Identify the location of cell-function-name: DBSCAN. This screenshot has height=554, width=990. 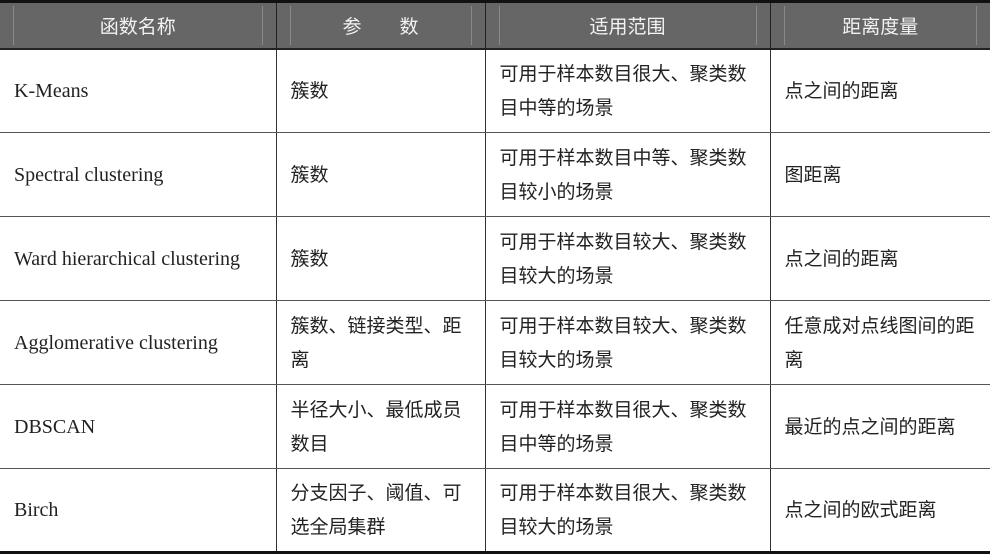
(138, 426).